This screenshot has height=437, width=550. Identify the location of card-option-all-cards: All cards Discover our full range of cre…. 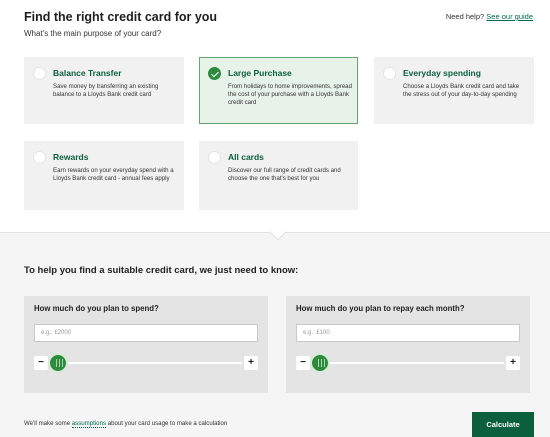
(278, 175).